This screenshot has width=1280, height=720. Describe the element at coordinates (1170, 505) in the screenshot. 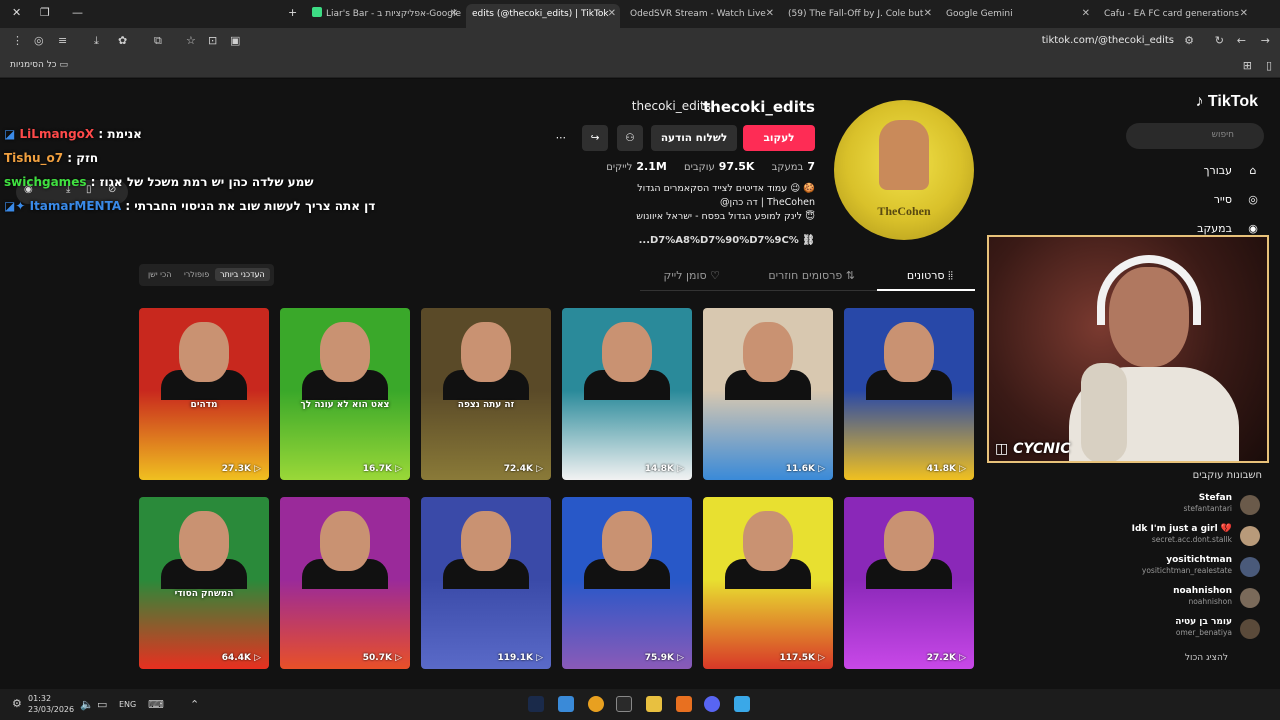

I see `following-account: Stefan stefantantari` at that location.